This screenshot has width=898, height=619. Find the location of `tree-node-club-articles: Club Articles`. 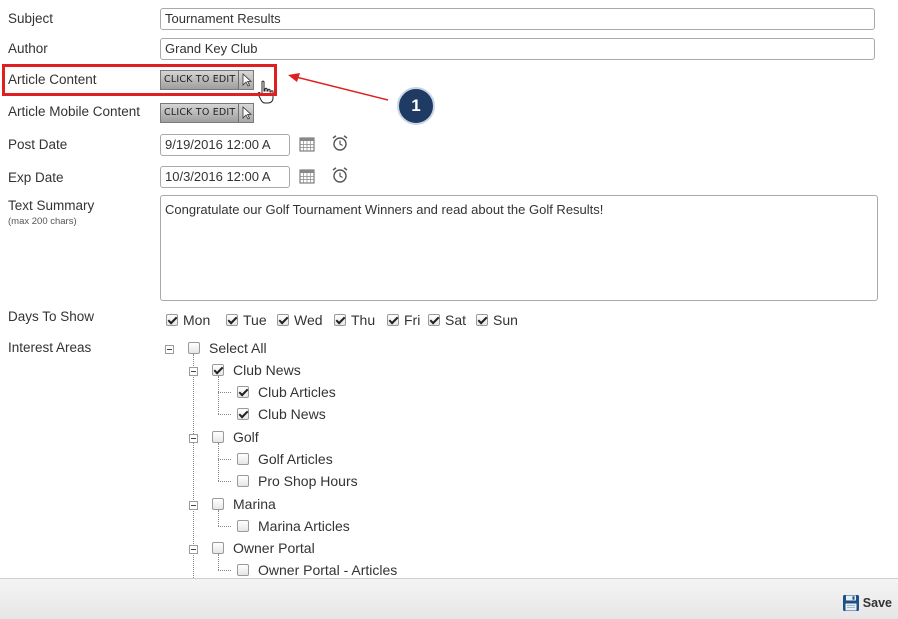

tree-node-club-articles: Club Articles is located at coordinates (286, 392).